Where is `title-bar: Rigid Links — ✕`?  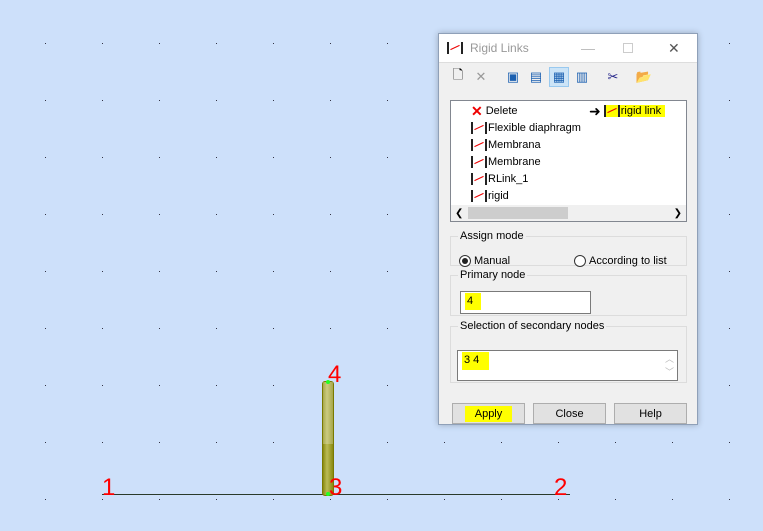 title-bar: Rigid Links — ✕ is located at coordinates (568, 48).